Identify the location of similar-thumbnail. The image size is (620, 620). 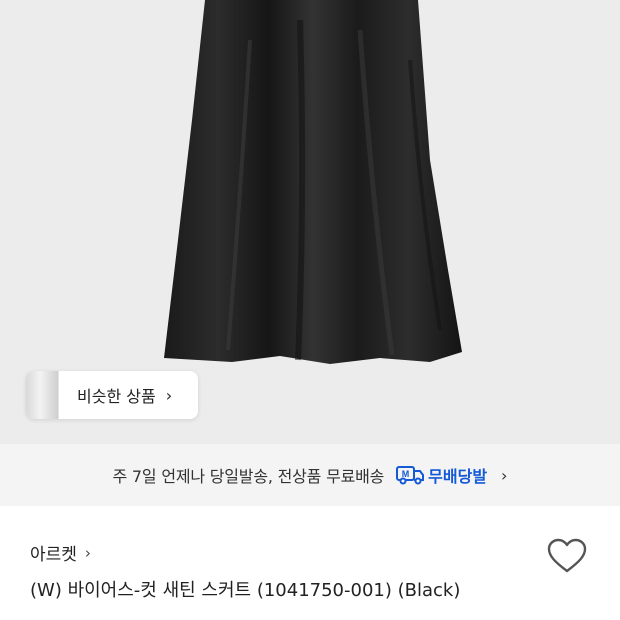
(42, 395).